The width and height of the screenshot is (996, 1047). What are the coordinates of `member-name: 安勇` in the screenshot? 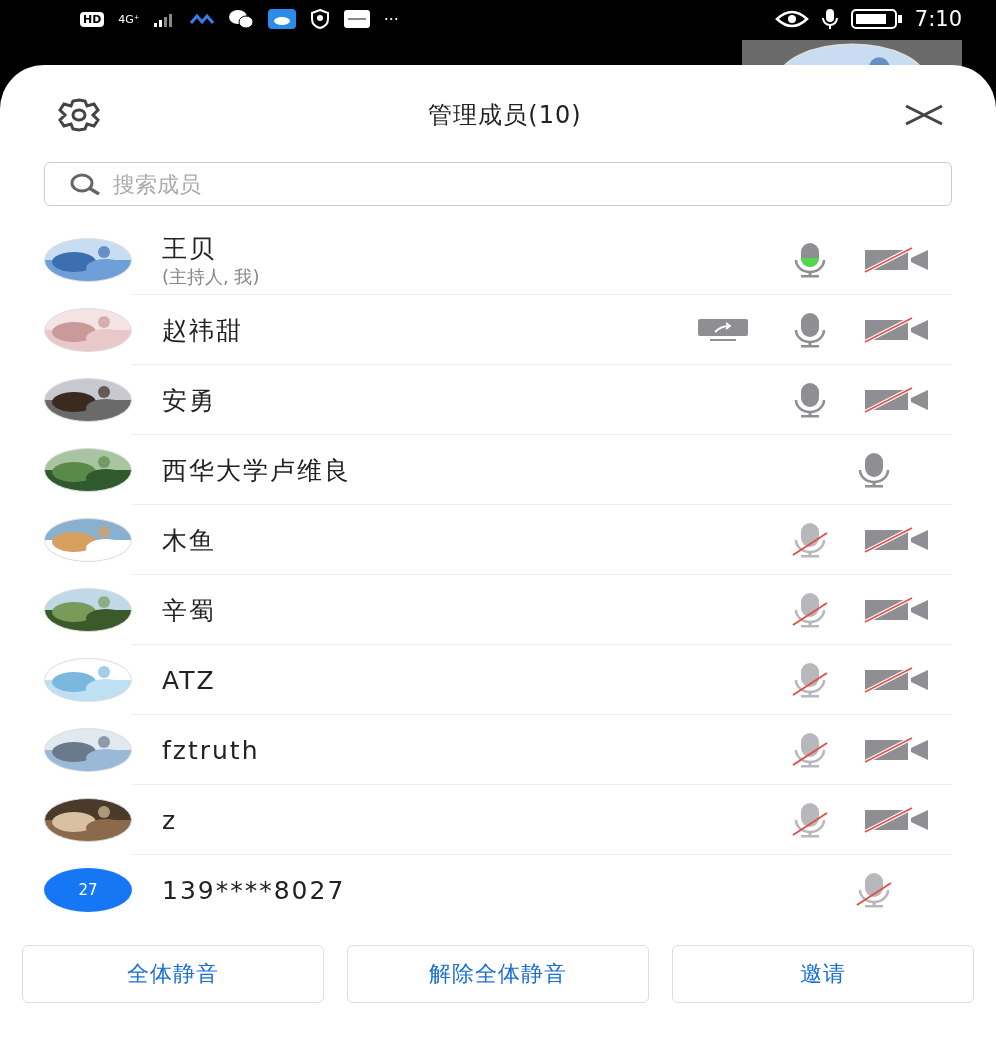 It's located at (189, 400).